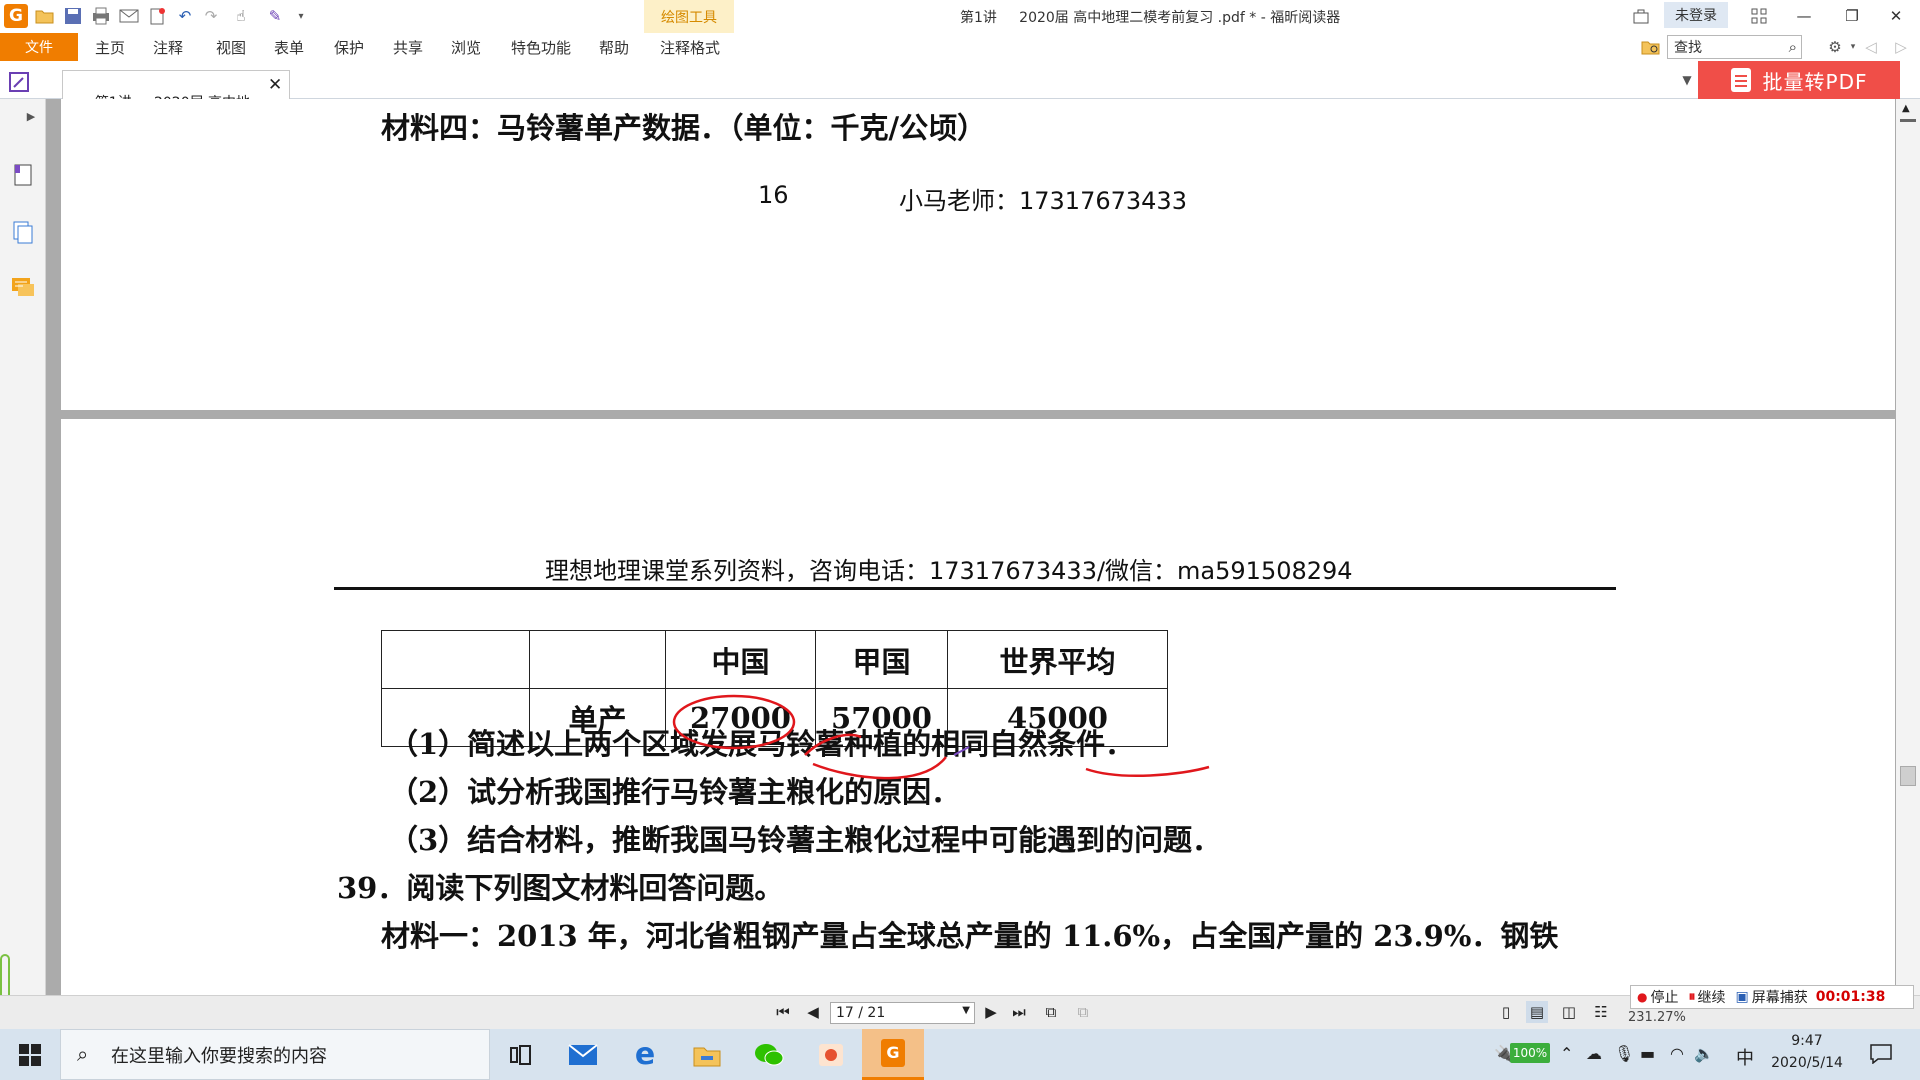  Describe the element at coordinates (1530, 1053) in the screenshot. I see `battery-indicator: 100%` at that location.